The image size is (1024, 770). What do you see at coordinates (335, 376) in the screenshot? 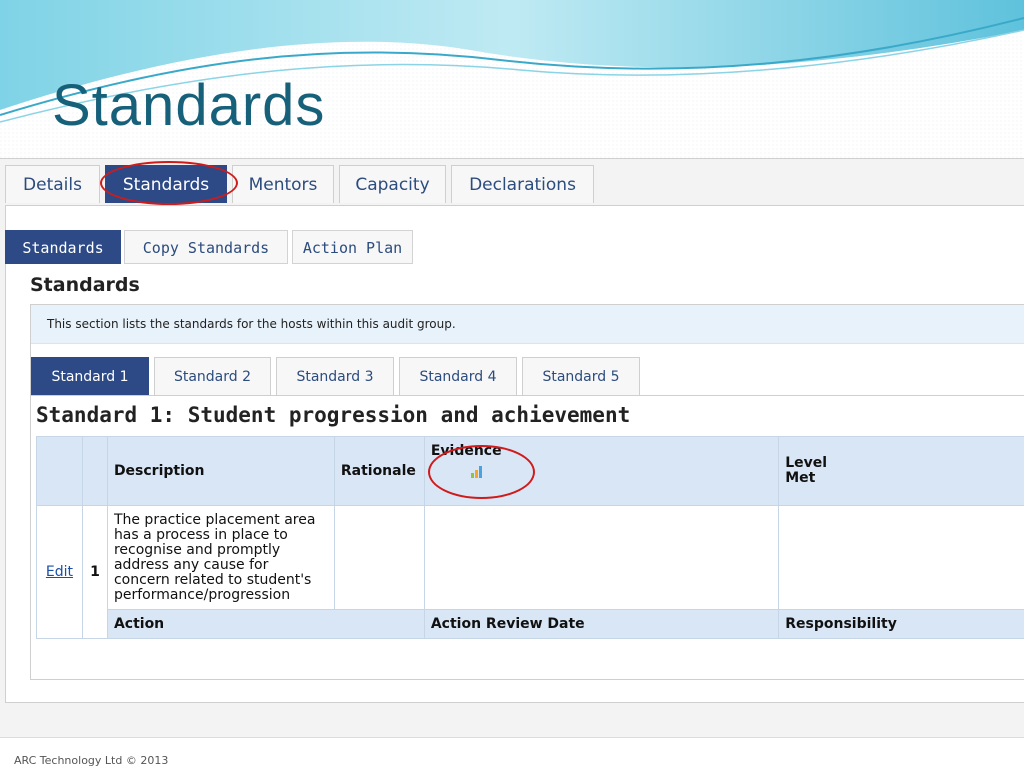
I see `tab-standard-3: Standard 3` at bounding box center [335, 376].